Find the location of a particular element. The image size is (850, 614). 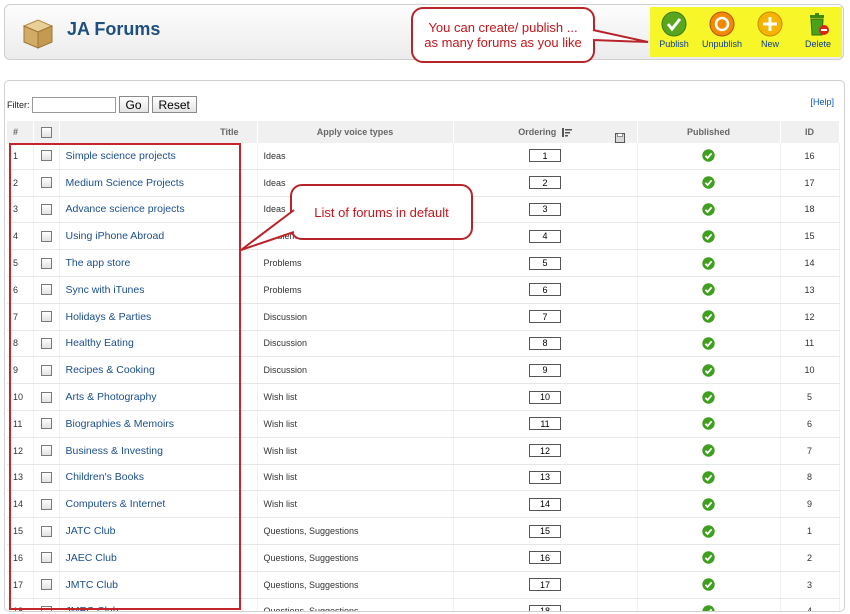

forum-title-link: The app store is located at coordinates (98, 263).